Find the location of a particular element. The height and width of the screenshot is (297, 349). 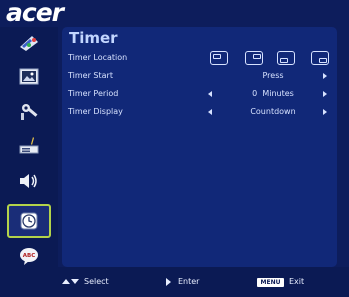

timer-display-label: Timer Display is located at coordinates (95, 111).